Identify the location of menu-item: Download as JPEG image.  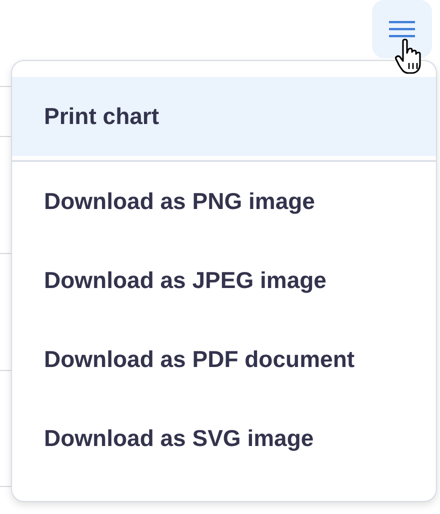
(224, 280).